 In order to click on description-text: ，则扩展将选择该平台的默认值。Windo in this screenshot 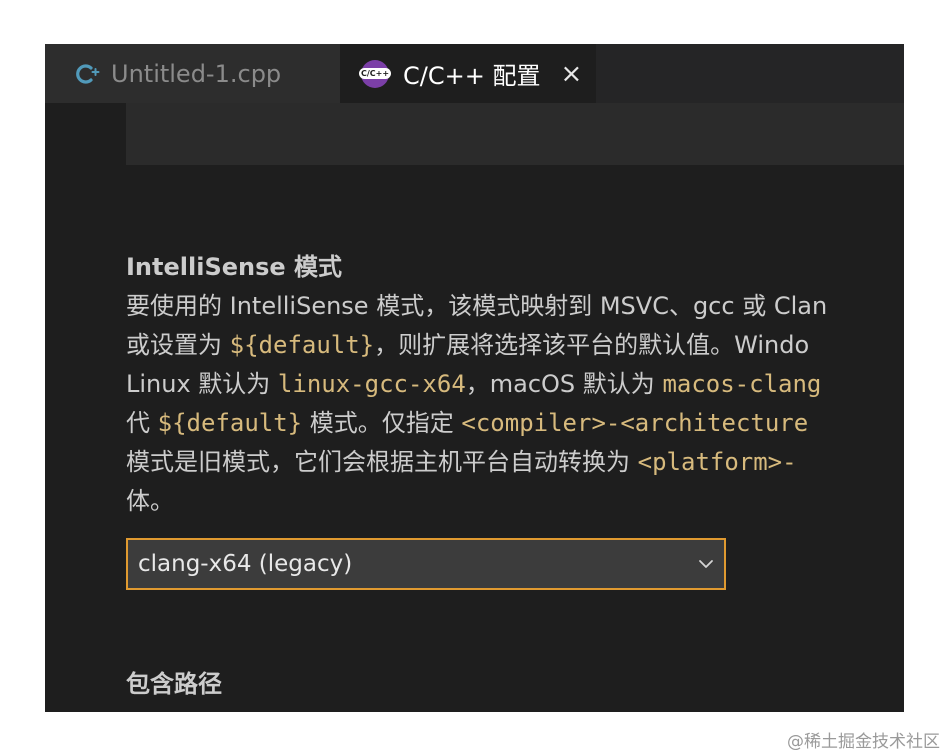, I will do `click(592, 345)`.